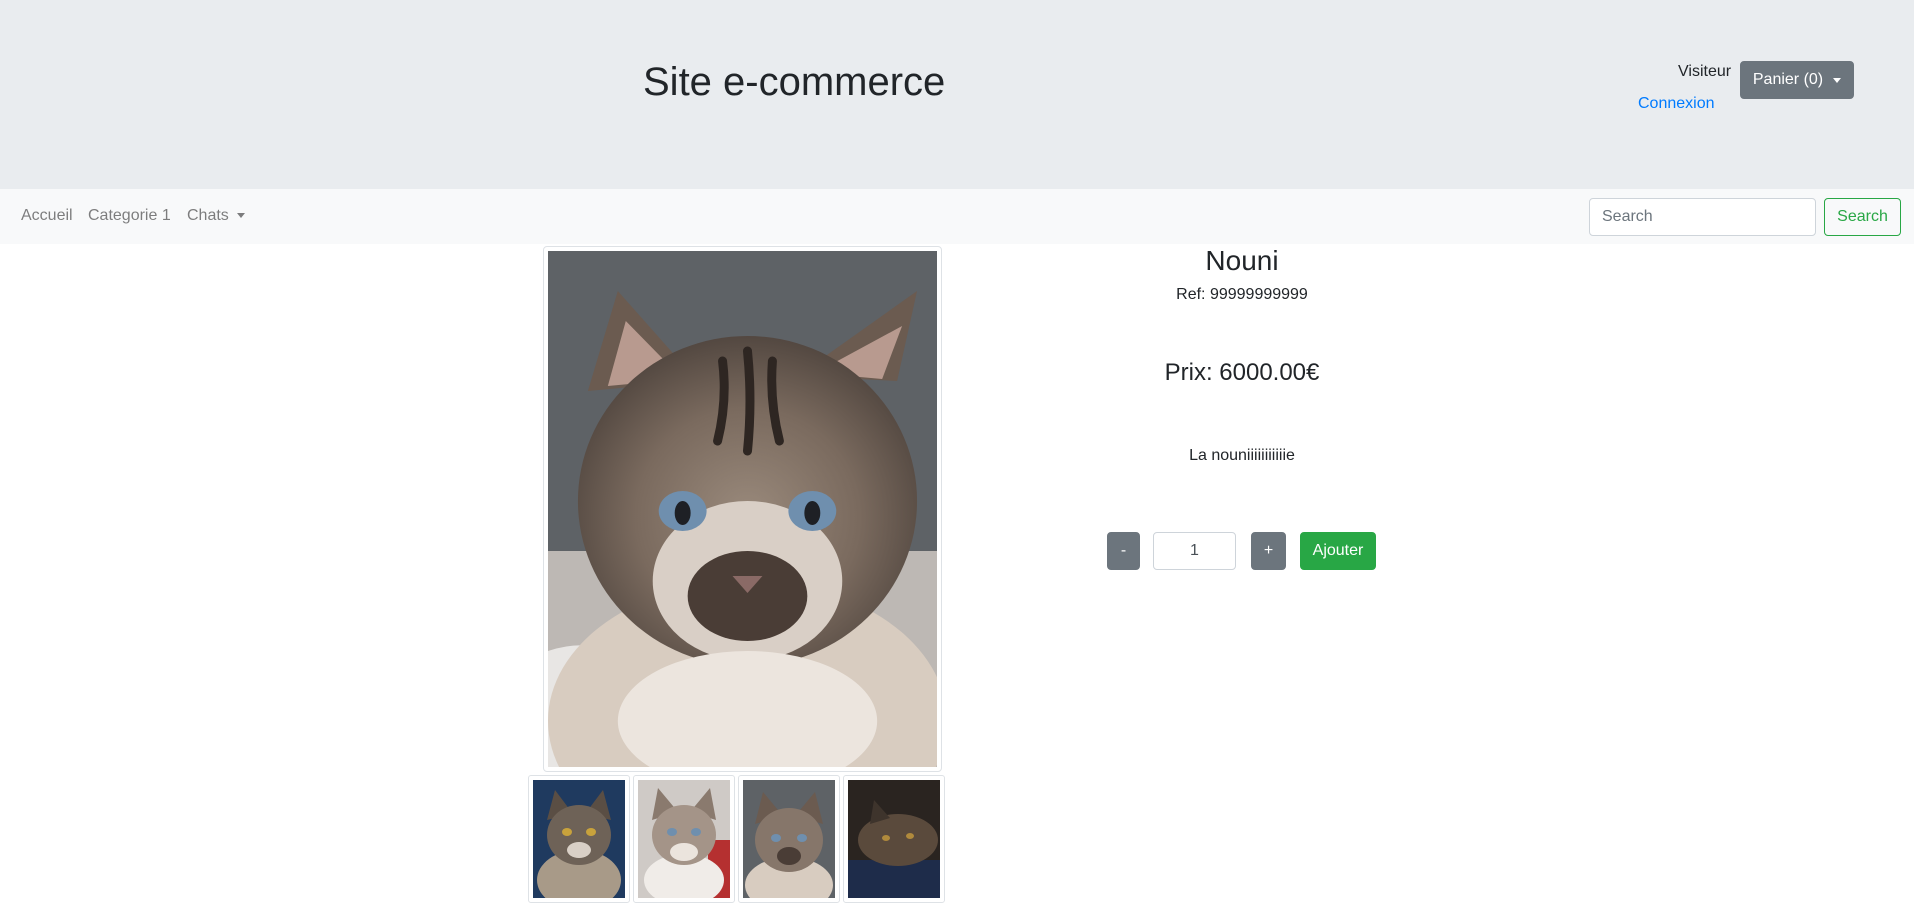 The image size is (1914, 911). I want to click on cart-button-label: Panier (0), so click(1788, 79).